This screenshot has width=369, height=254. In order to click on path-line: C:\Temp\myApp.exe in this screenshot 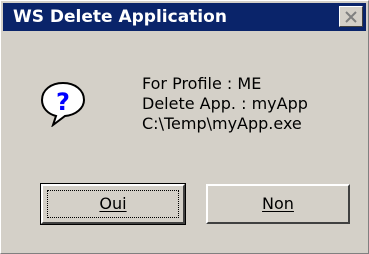, I will do `click(222, 123)`.